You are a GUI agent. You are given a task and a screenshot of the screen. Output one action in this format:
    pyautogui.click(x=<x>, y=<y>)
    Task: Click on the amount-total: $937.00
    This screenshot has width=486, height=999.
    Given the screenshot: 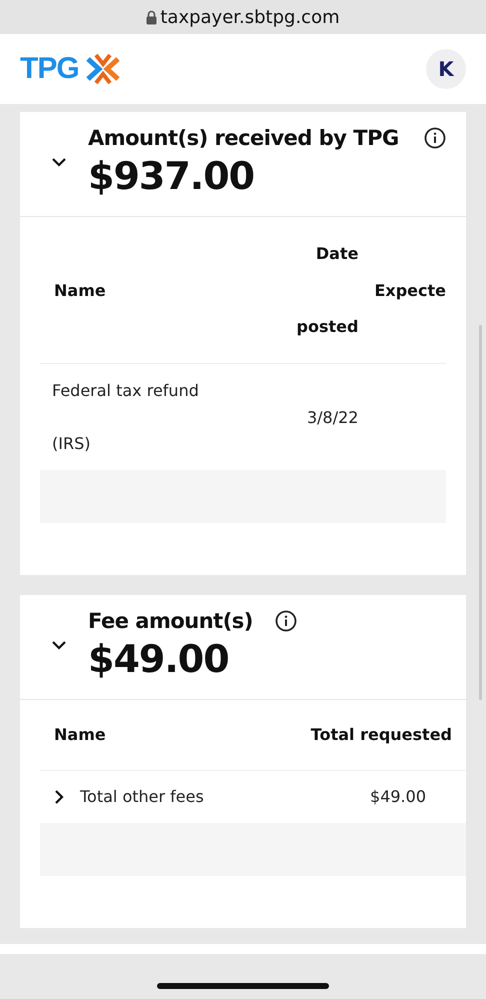 What is the action you would take?
    pyautogui.click(x=172, y=176)
    